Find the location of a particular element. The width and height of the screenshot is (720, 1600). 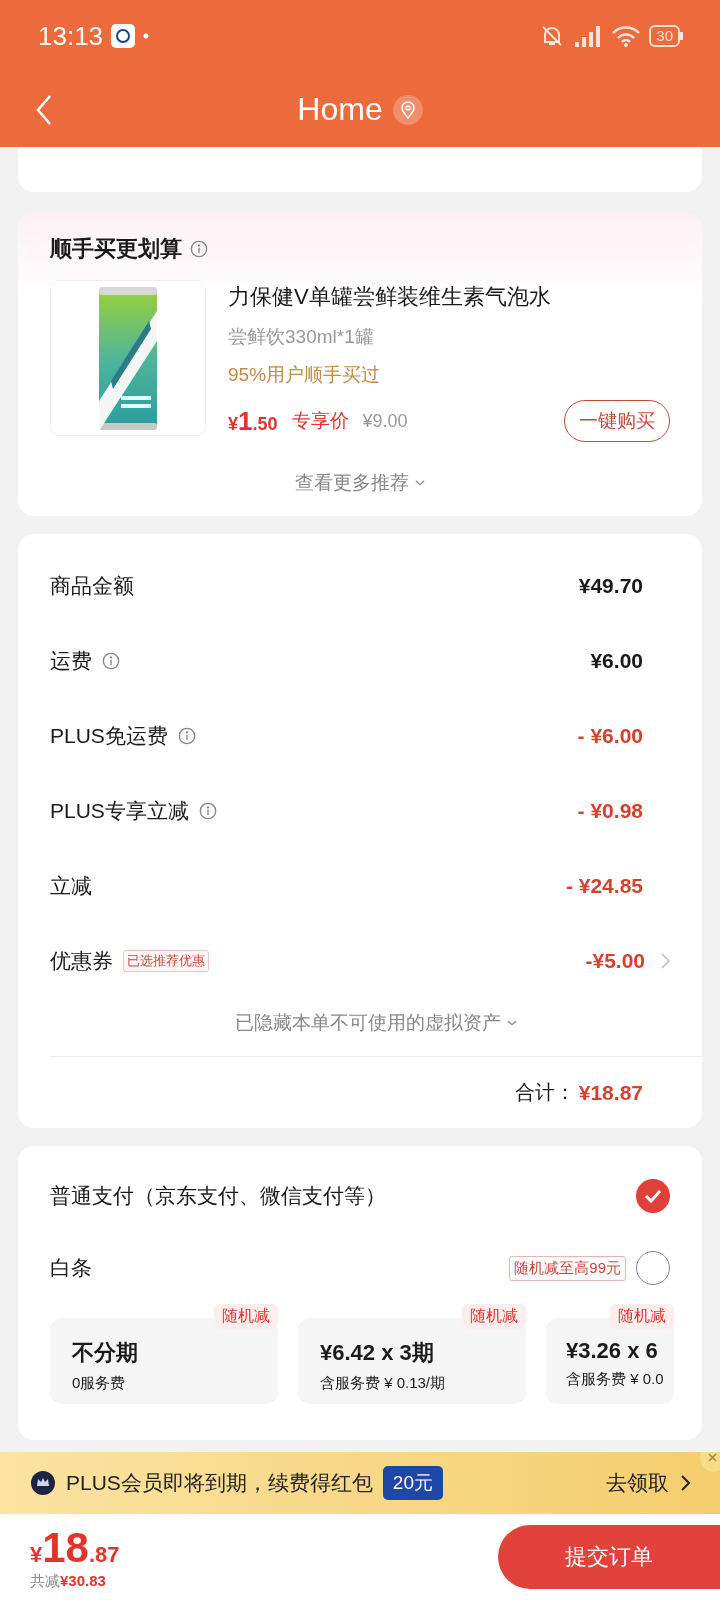

row-label: PLUS专享立减 is located at coordinates (119, 810).